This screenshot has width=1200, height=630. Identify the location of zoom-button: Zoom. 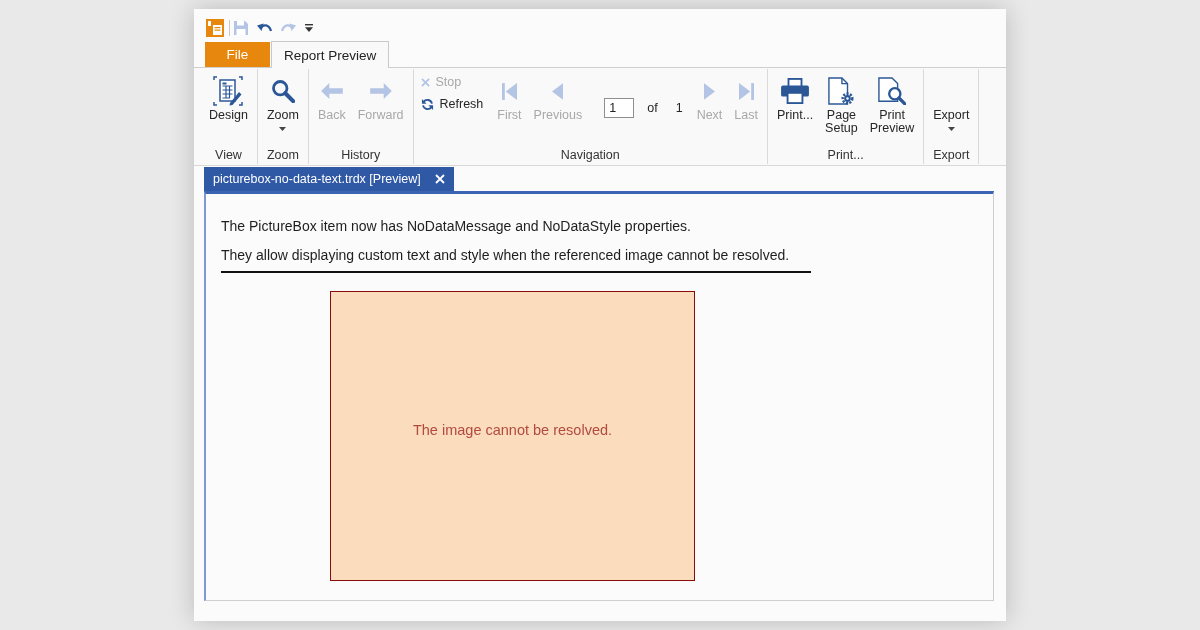
(282, 100).